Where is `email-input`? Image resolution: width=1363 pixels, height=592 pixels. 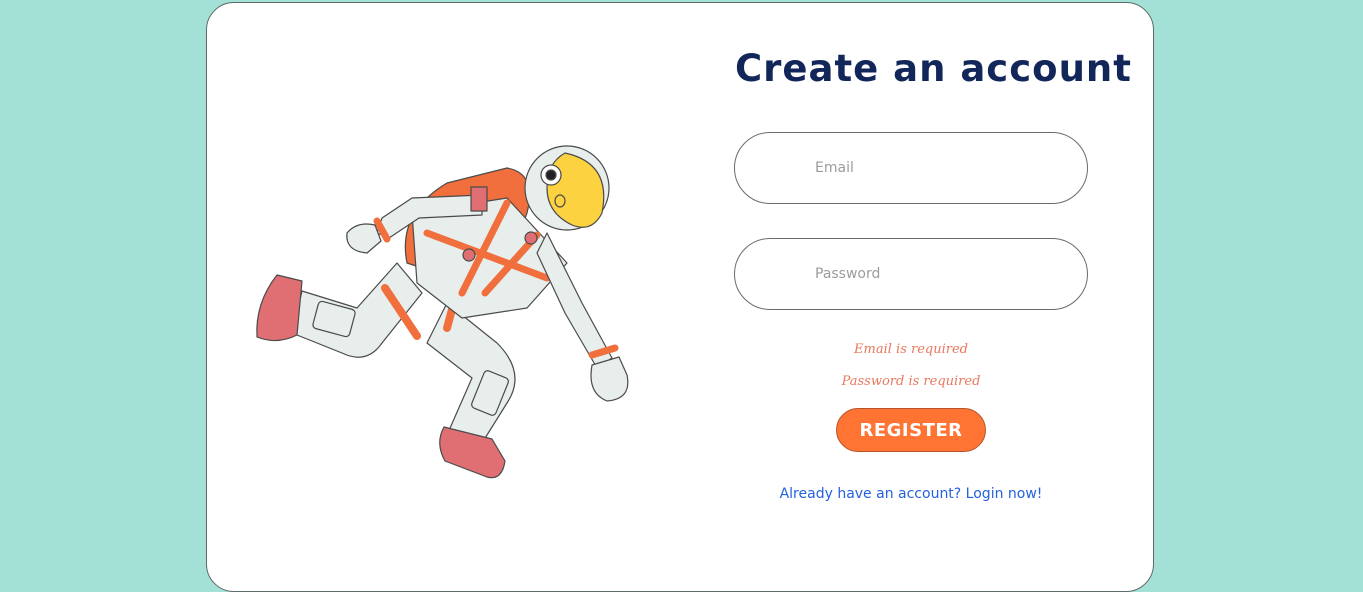 email-input is located at coordinates (911, 168).